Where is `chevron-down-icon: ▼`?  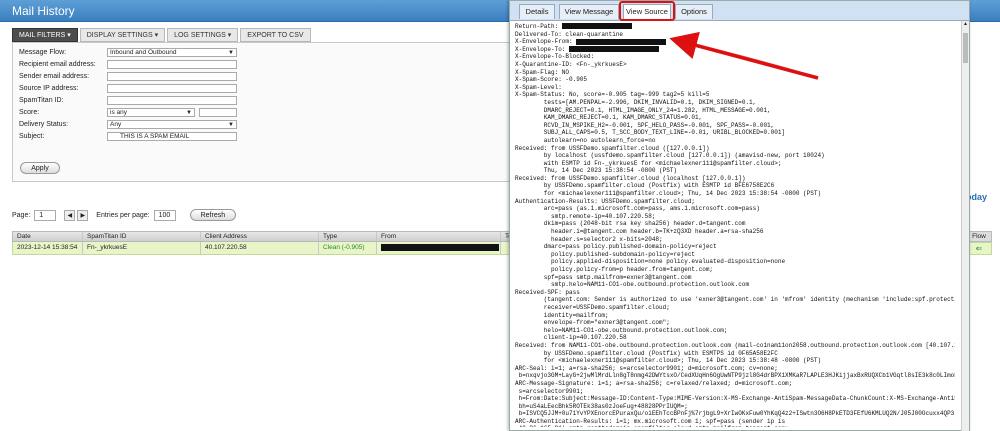
chevron-down-icon: ▼ is located at coordinates (231, 52).